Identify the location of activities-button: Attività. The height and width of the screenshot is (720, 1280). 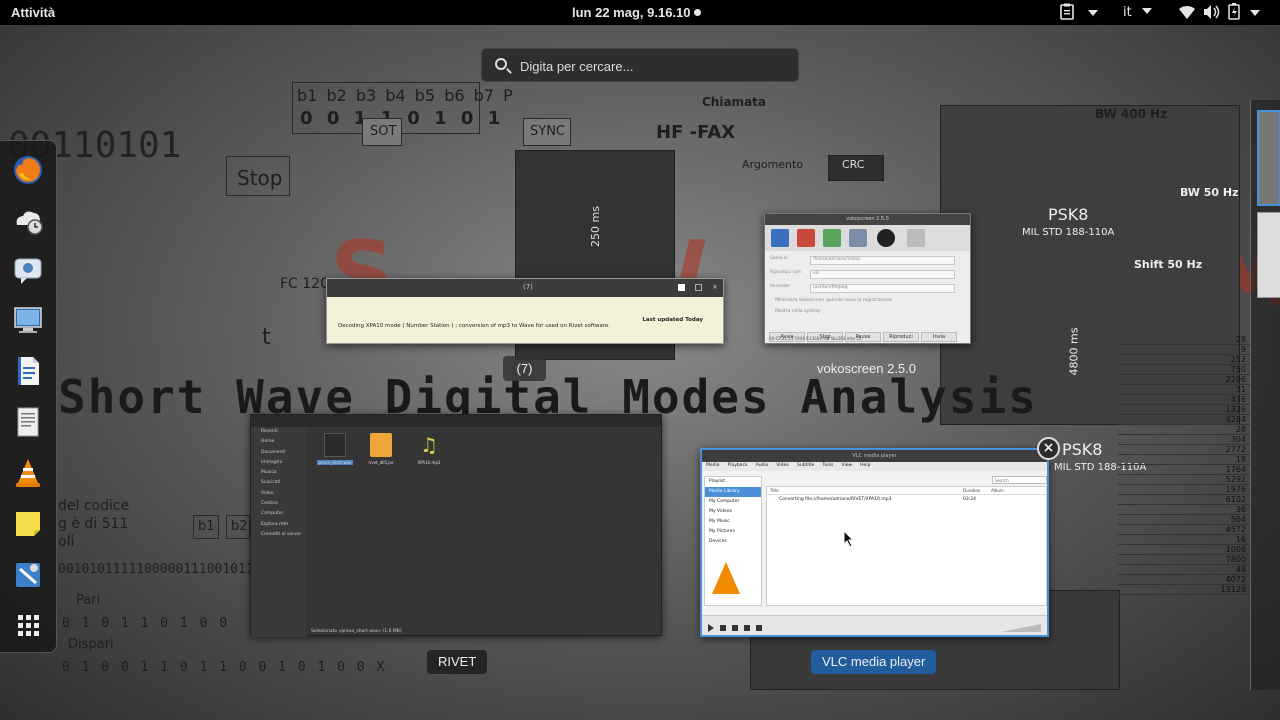
(33, 12).